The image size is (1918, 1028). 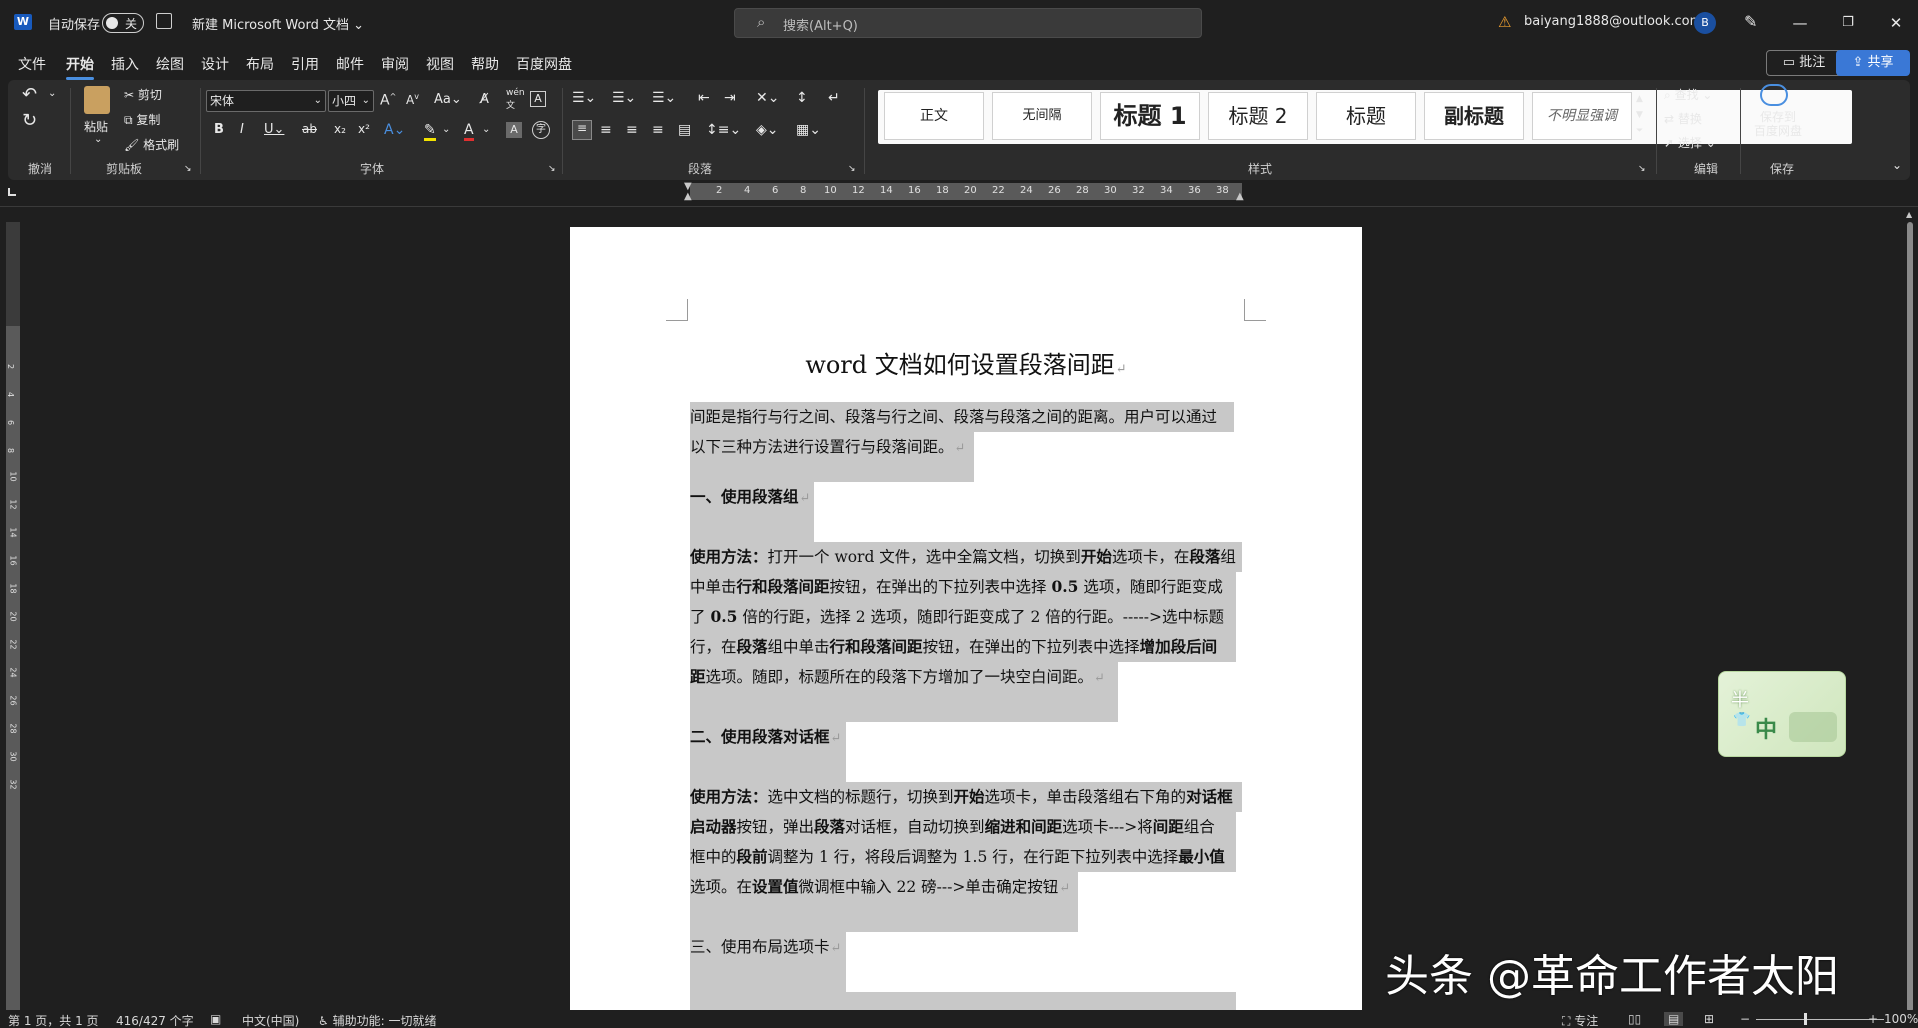 What do you see at coordinates (514, 130) in the screenshot?
I see `character-shading-icon: A` at bounding box center [514, 130].